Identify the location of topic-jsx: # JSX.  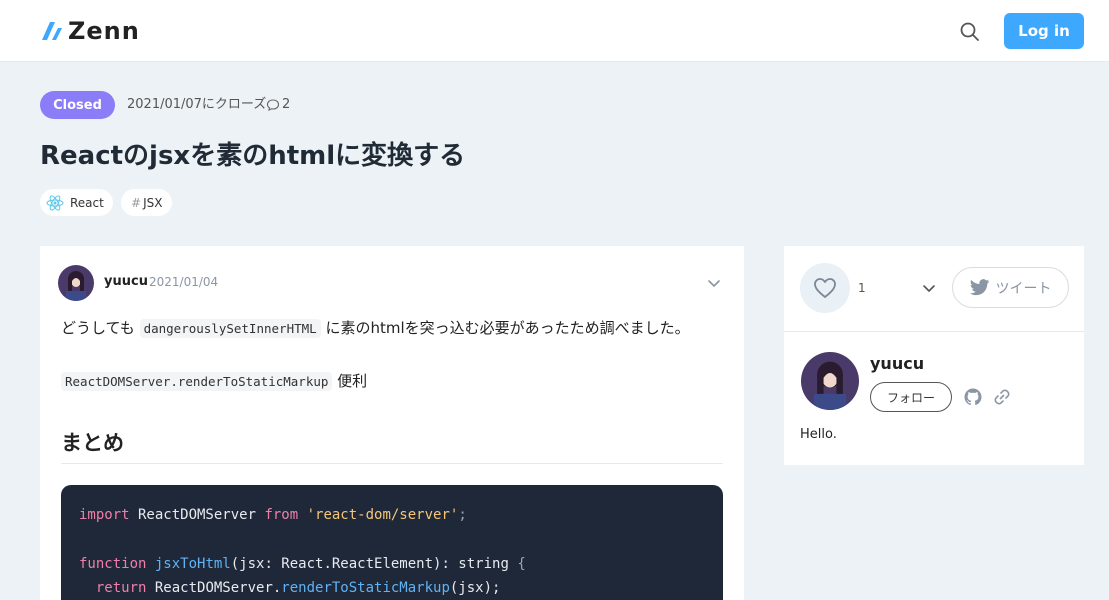
(146, 202).